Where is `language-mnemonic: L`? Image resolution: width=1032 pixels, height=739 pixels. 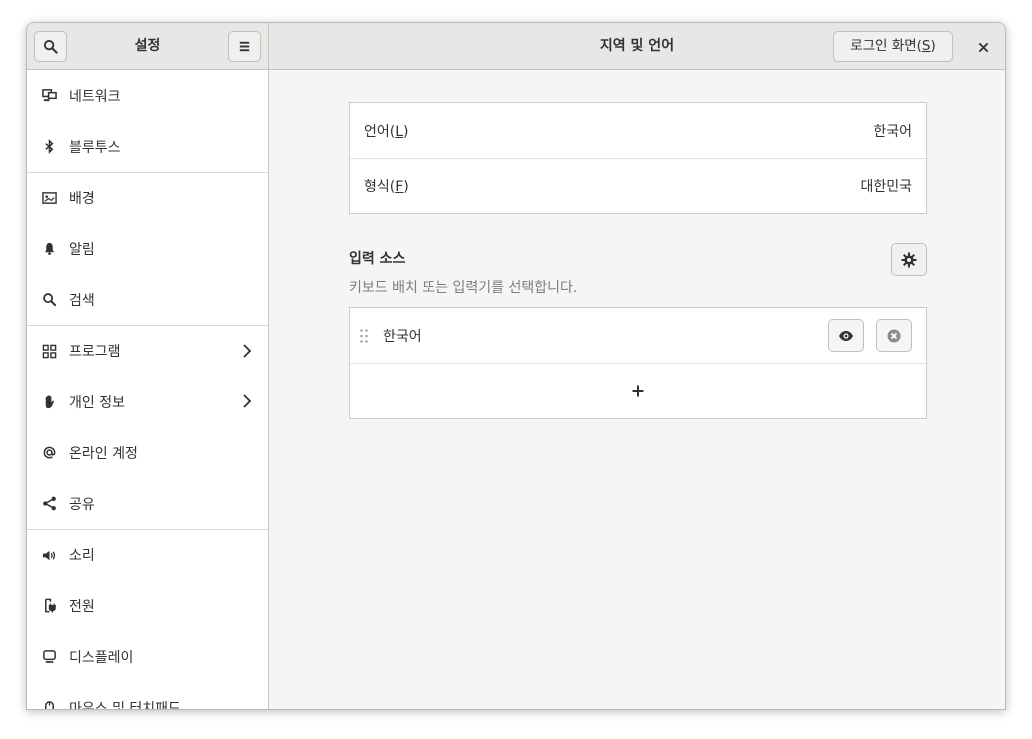 language-mnemonic: L is located at coordinates (399, 131).